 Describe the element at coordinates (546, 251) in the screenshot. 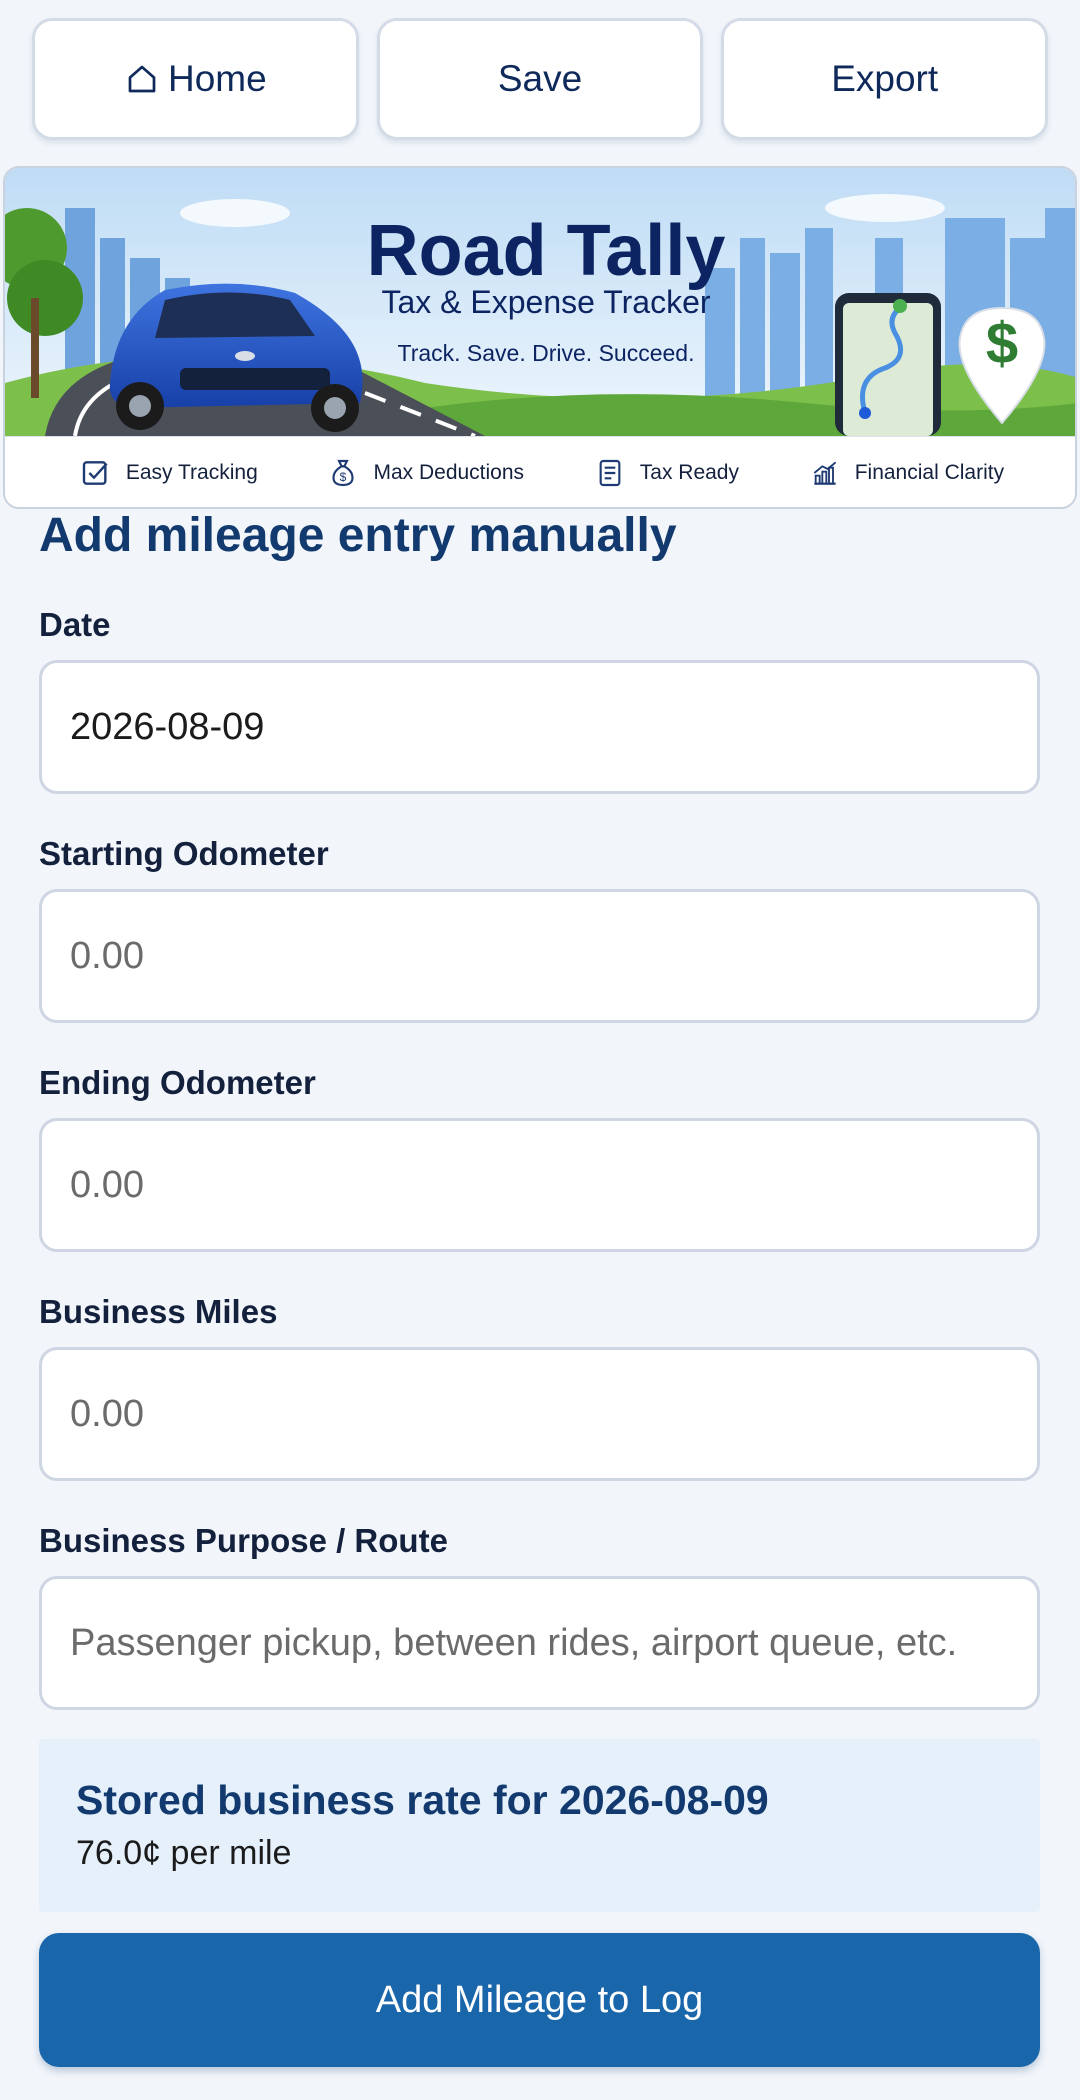

I see `app-title: Road Tally` at that location.